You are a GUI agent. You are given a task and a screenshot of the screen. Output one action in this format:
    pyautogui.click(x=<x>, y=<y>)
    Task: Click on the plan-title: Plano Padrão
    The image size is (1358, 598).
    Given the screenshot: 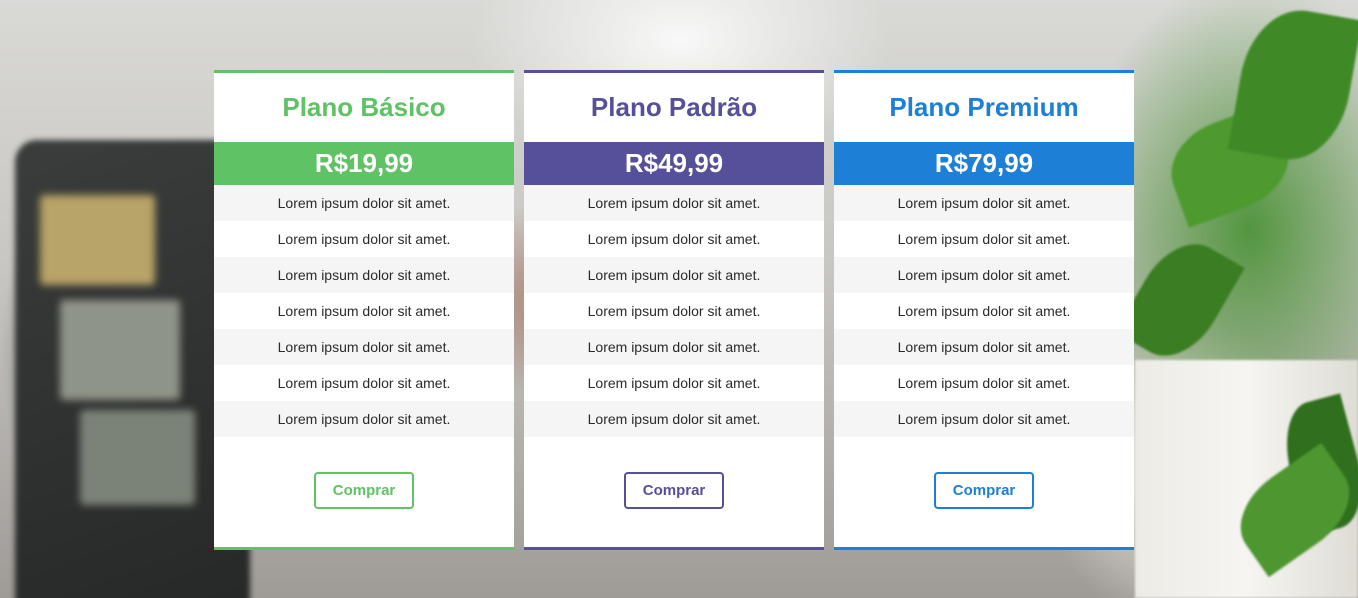 What is the action you would take?
    pyautogui.click(x=674, y=107)
    